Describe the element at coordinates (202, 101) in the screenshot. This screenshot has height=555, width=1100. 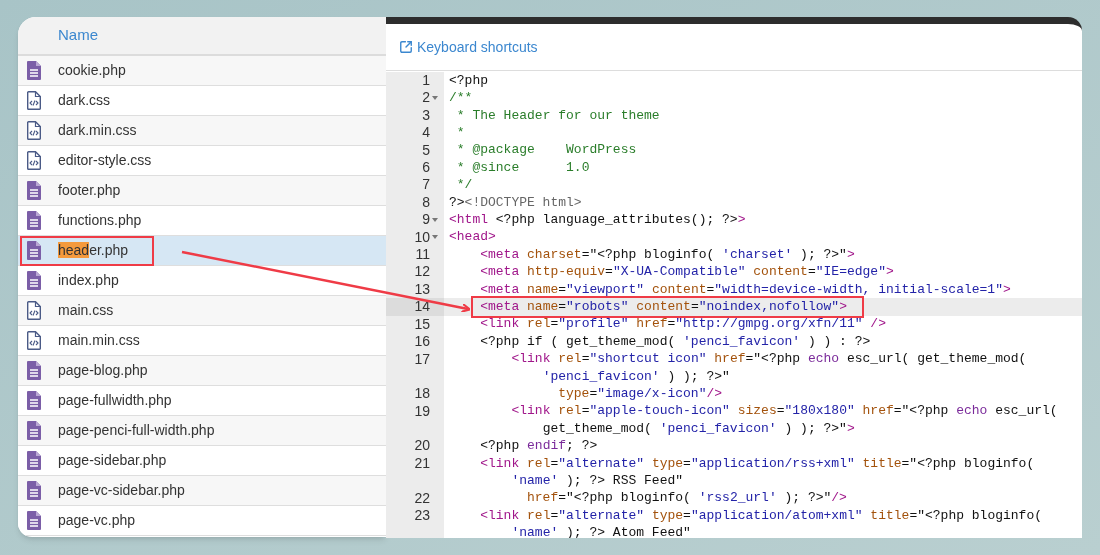
I see `file-row: dark.css` at that location.